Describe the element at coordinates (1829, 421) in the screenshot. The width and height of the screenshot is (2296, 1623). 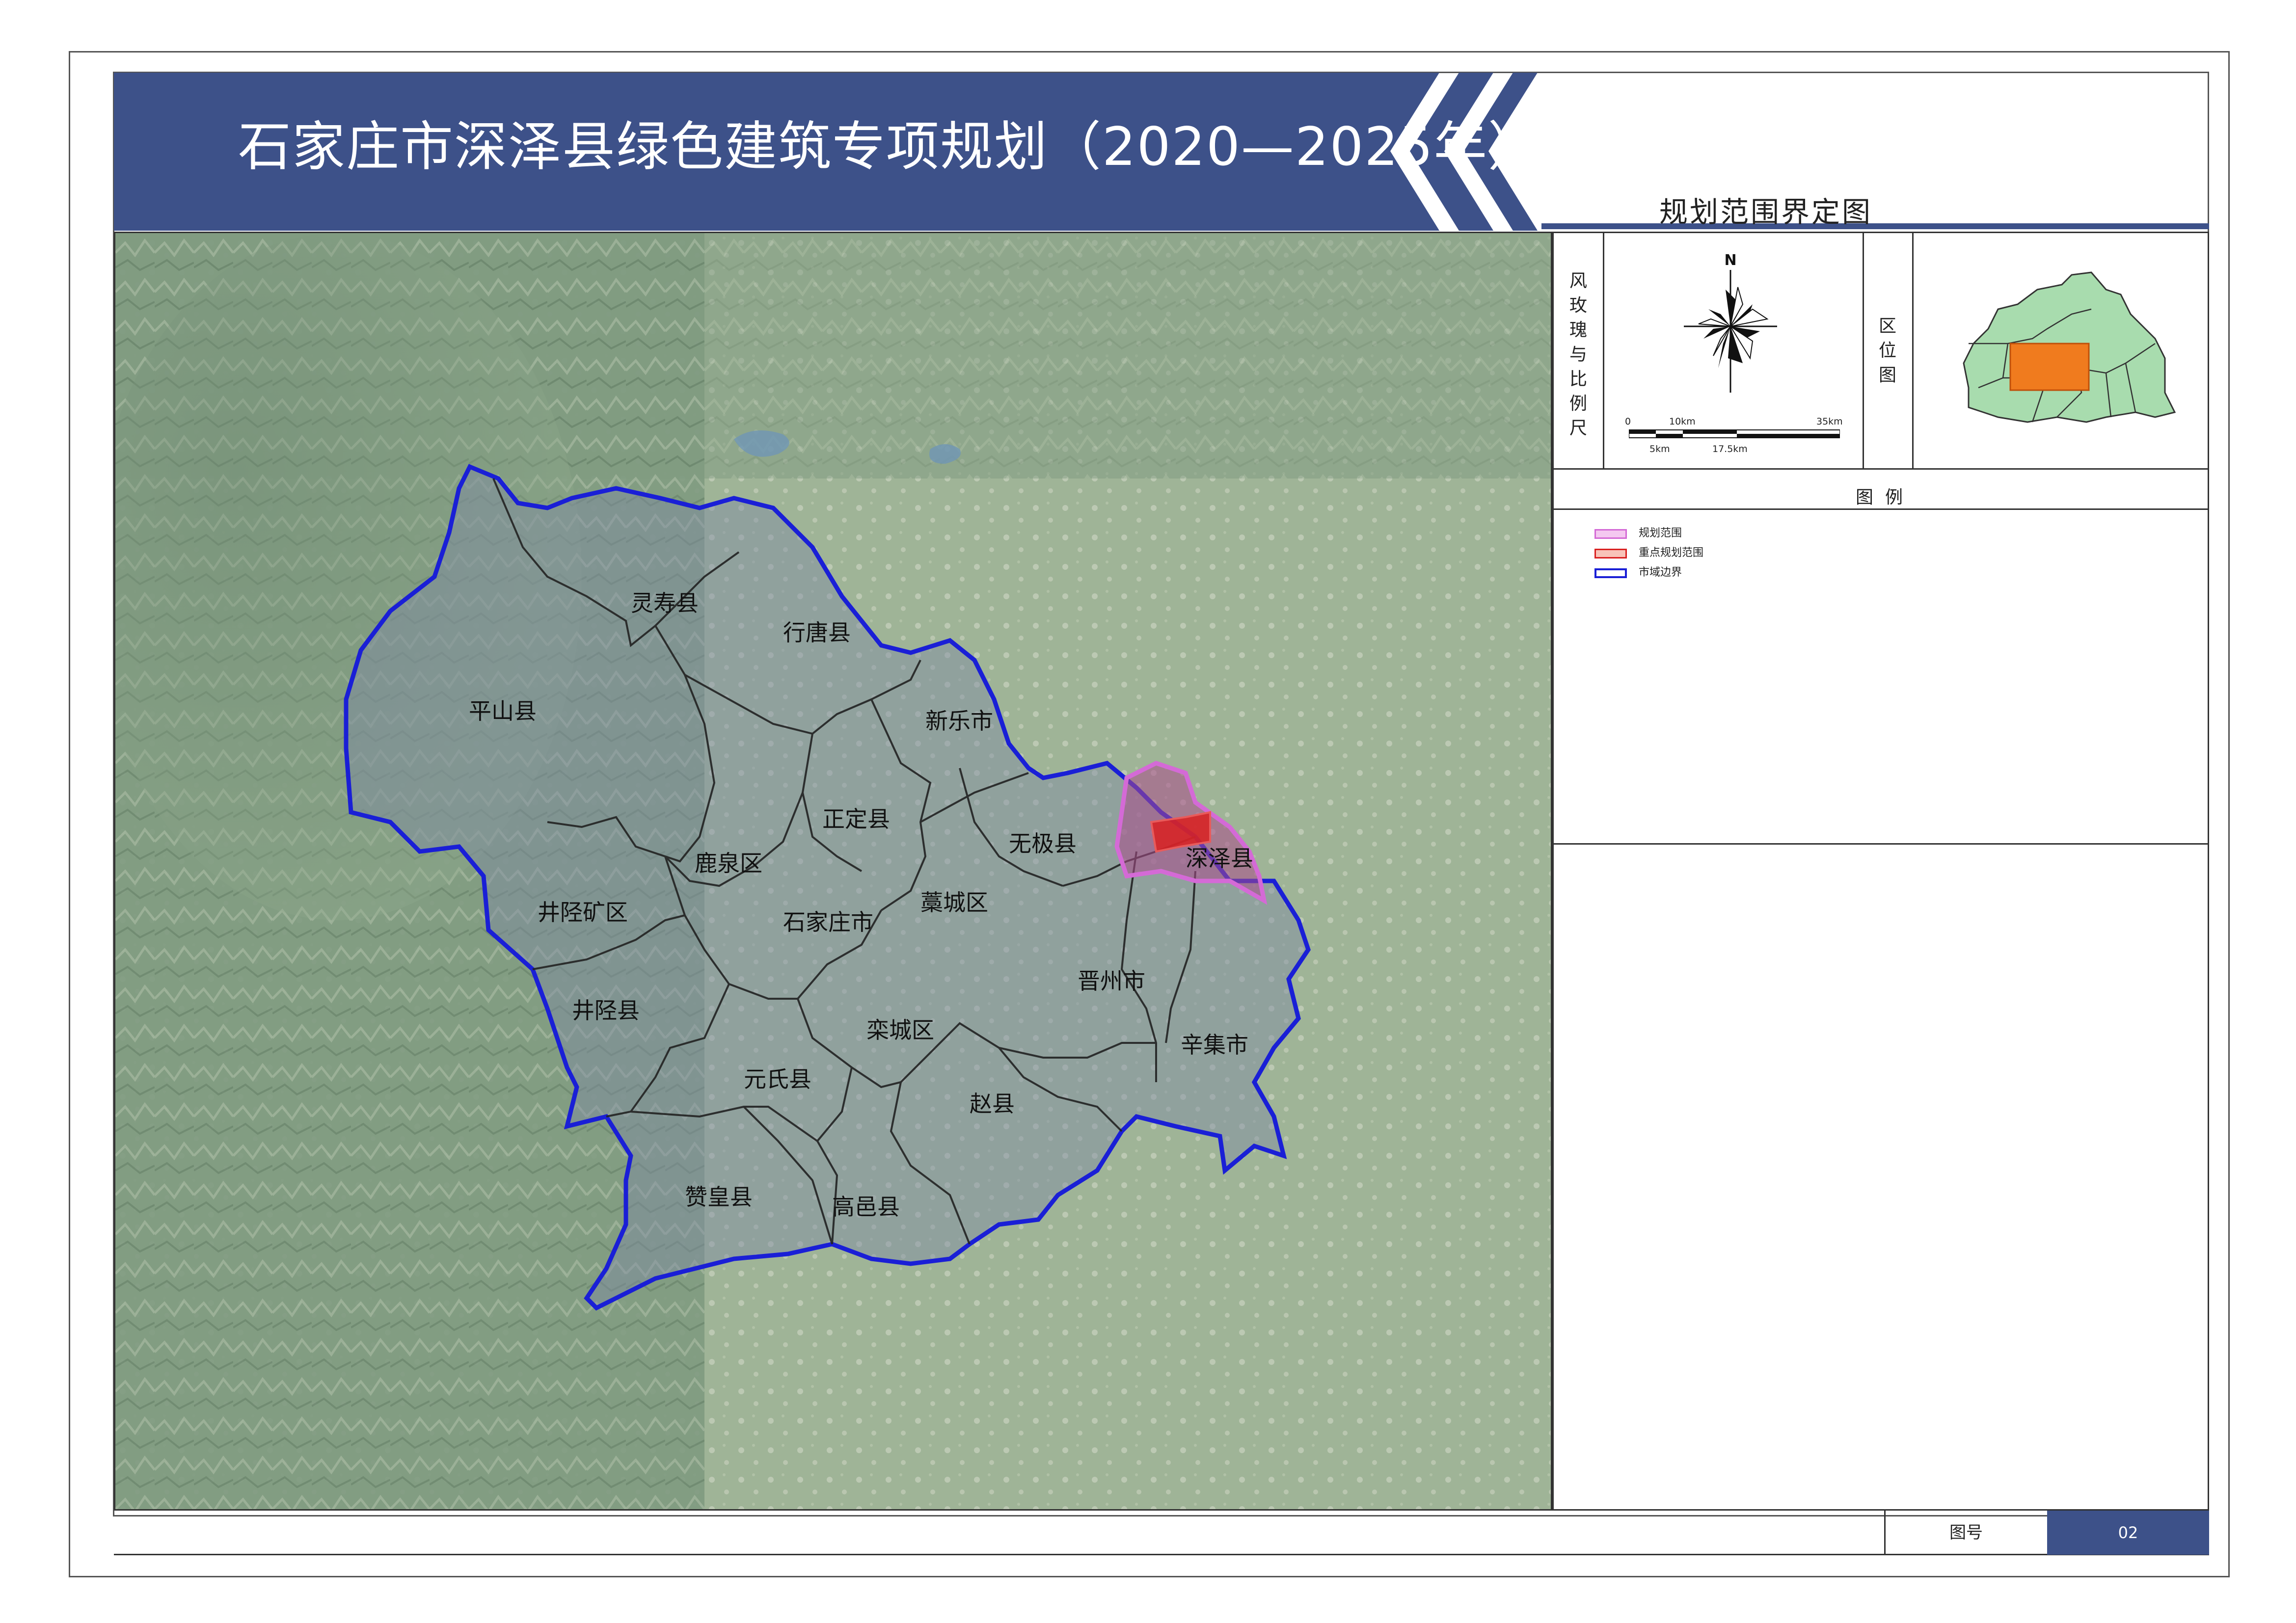
I see `scale-label: 35km` at that location.